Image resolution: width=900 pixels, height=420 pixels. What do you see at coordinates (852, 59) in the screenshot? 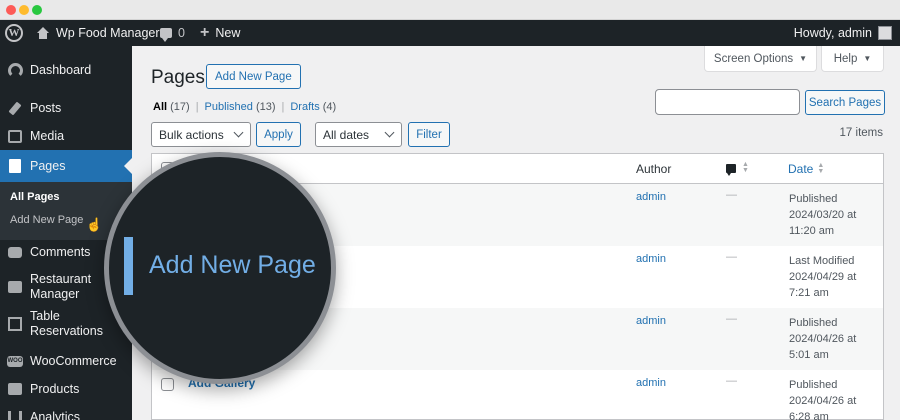
I see `help-button: Help ▼` at bounding box center [852, 59].